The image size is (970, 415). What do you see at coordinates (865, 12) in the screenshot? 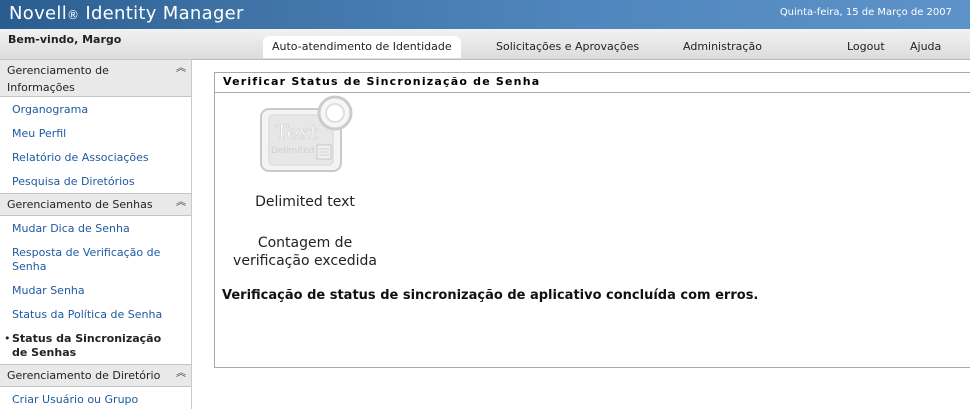
I see `current-date: Quinta-feira, 15 de Março de 2007` at bounding box center [865, 12].